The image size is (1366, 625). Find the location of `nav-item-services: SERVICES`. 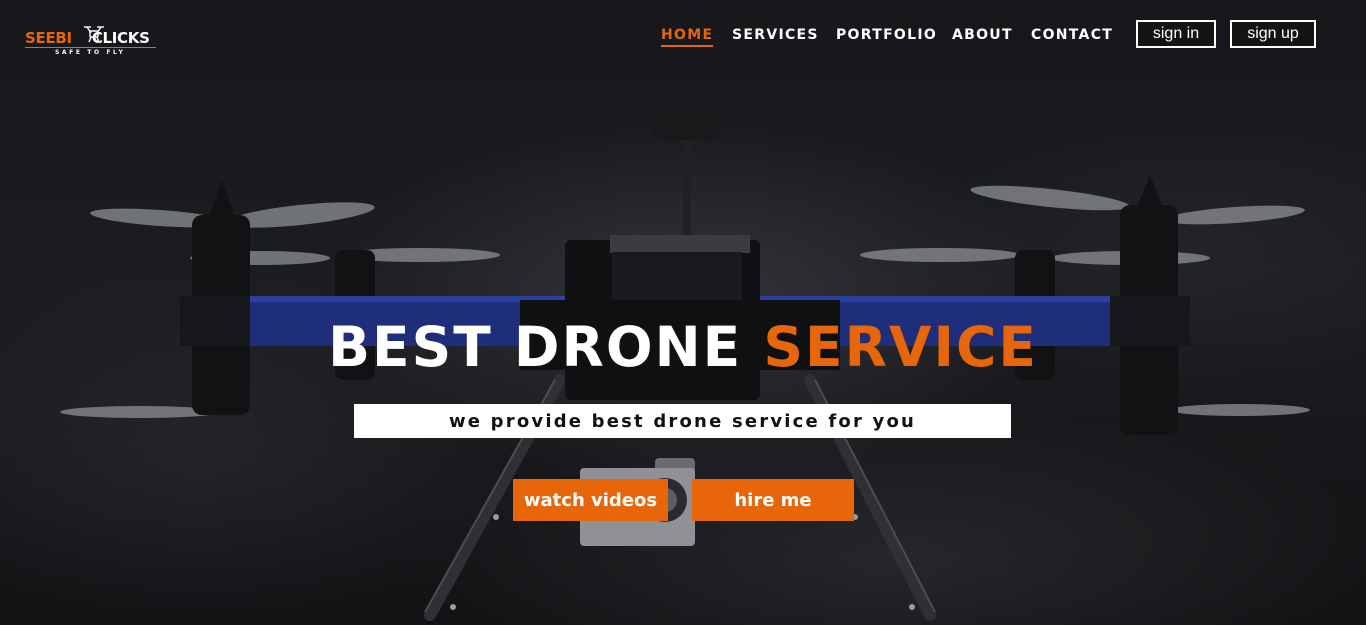

nav-item-services: SERVICES is located at coordinates (775, 35).